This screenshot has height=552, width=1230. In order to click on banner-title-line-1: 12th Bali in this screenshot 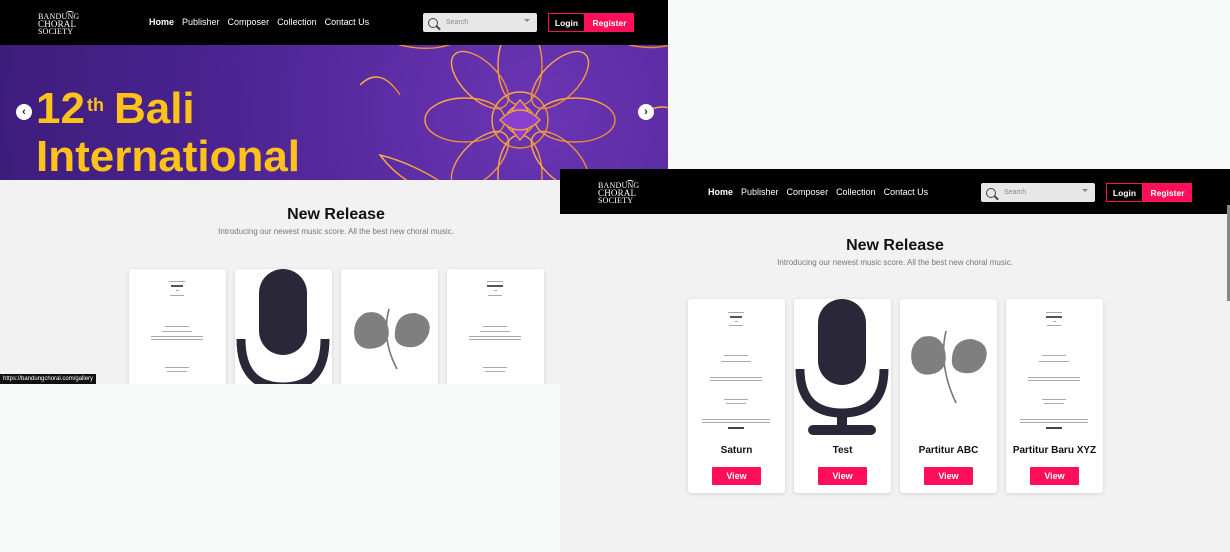, I will do `click(115, 108)`.